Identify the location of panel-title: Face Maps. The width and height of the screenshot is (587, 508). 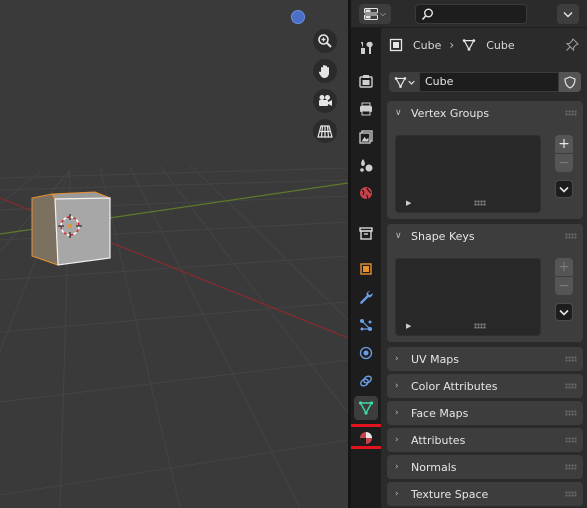
(440, 413).